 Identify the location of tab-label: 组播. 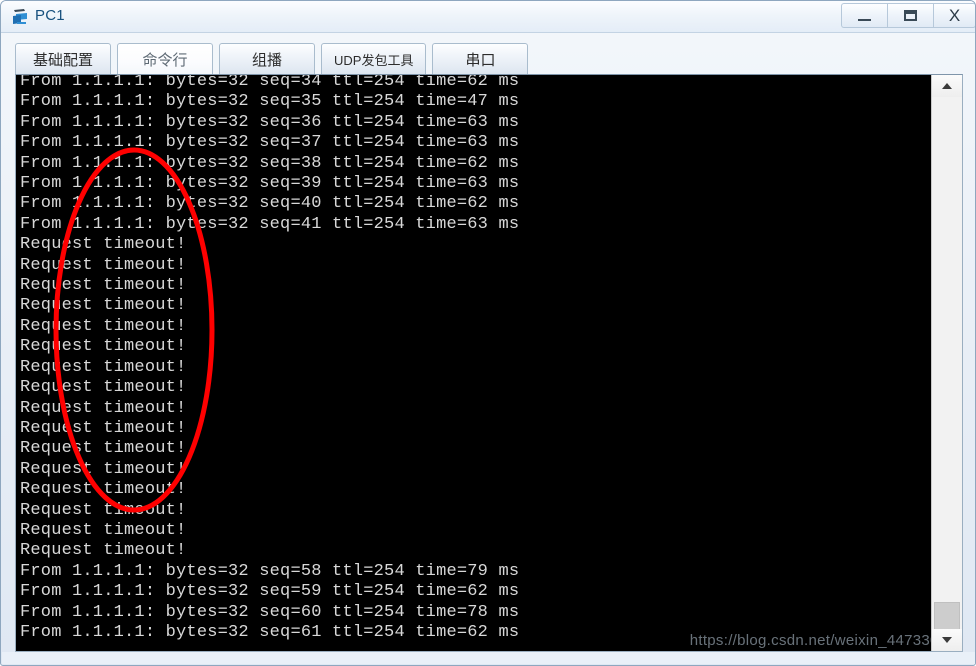
(266, 60).